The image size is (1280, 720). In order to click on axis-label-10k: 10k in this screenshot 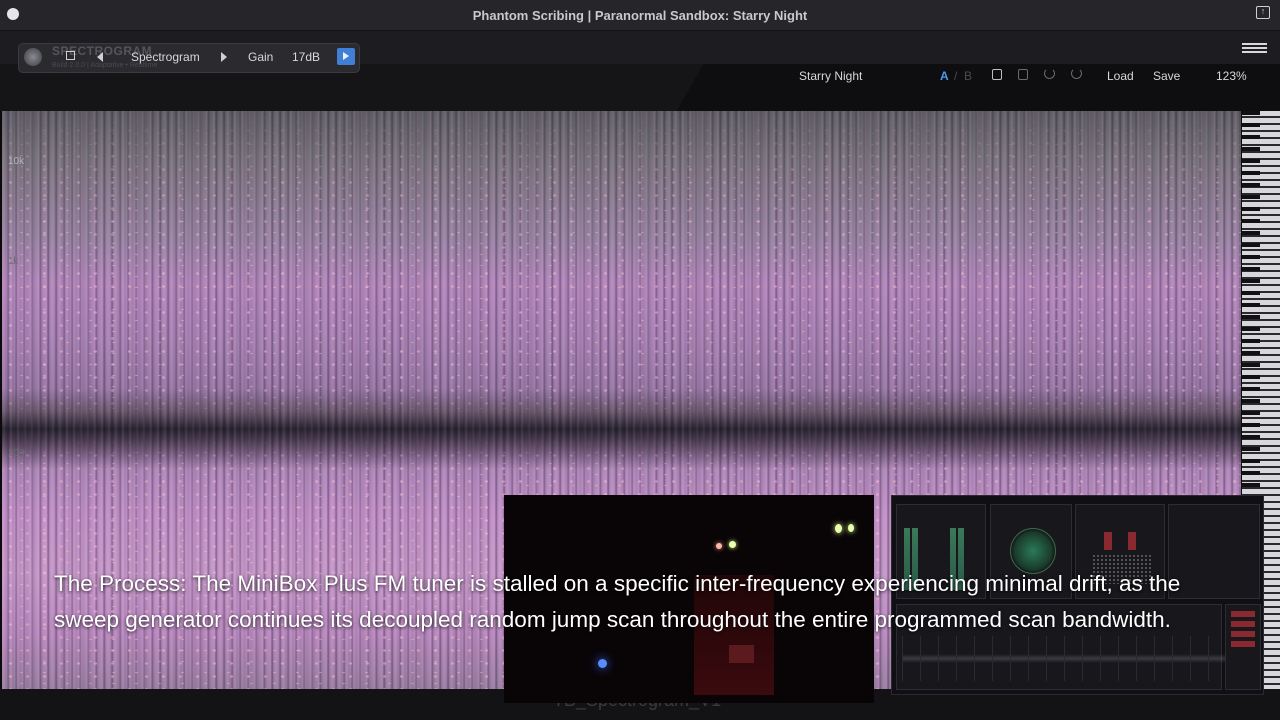, I will do `click(16, 161)`.